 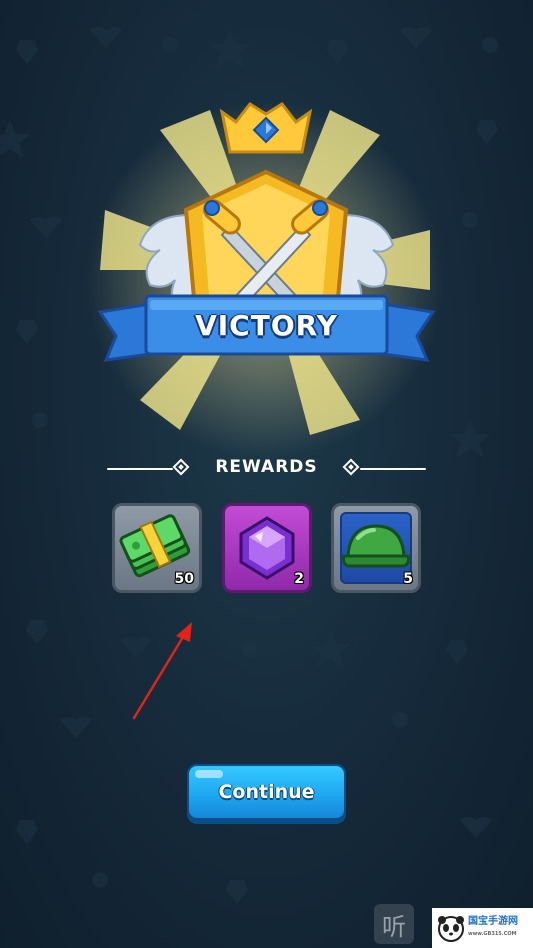 What do you see at coordinates (492, 934) in the screenshot?
I see `watermark-subtitle: www.GB315.COM` at bounding box center [492, 934].